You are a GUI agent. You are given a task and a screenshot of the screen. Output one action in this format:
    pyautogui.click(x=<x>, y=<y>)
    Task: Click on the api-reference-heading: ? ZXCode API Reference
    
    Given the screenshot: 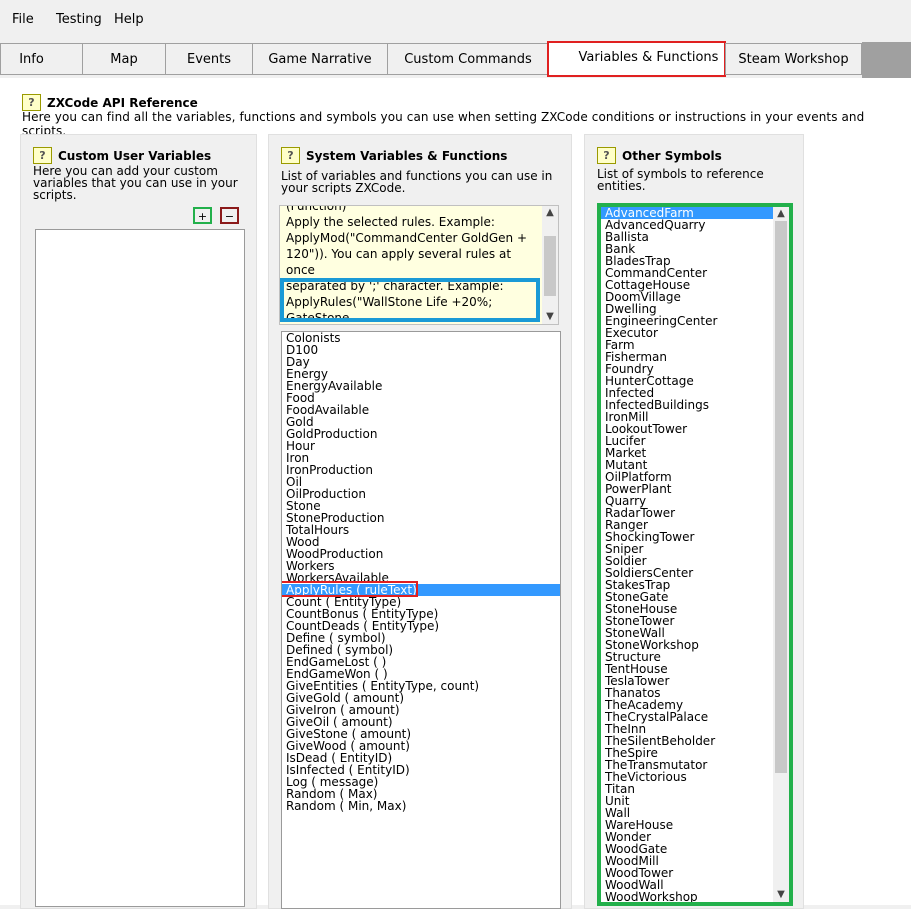 What is the action you would take?
    pyautogui.click(x=110, y=102)
    